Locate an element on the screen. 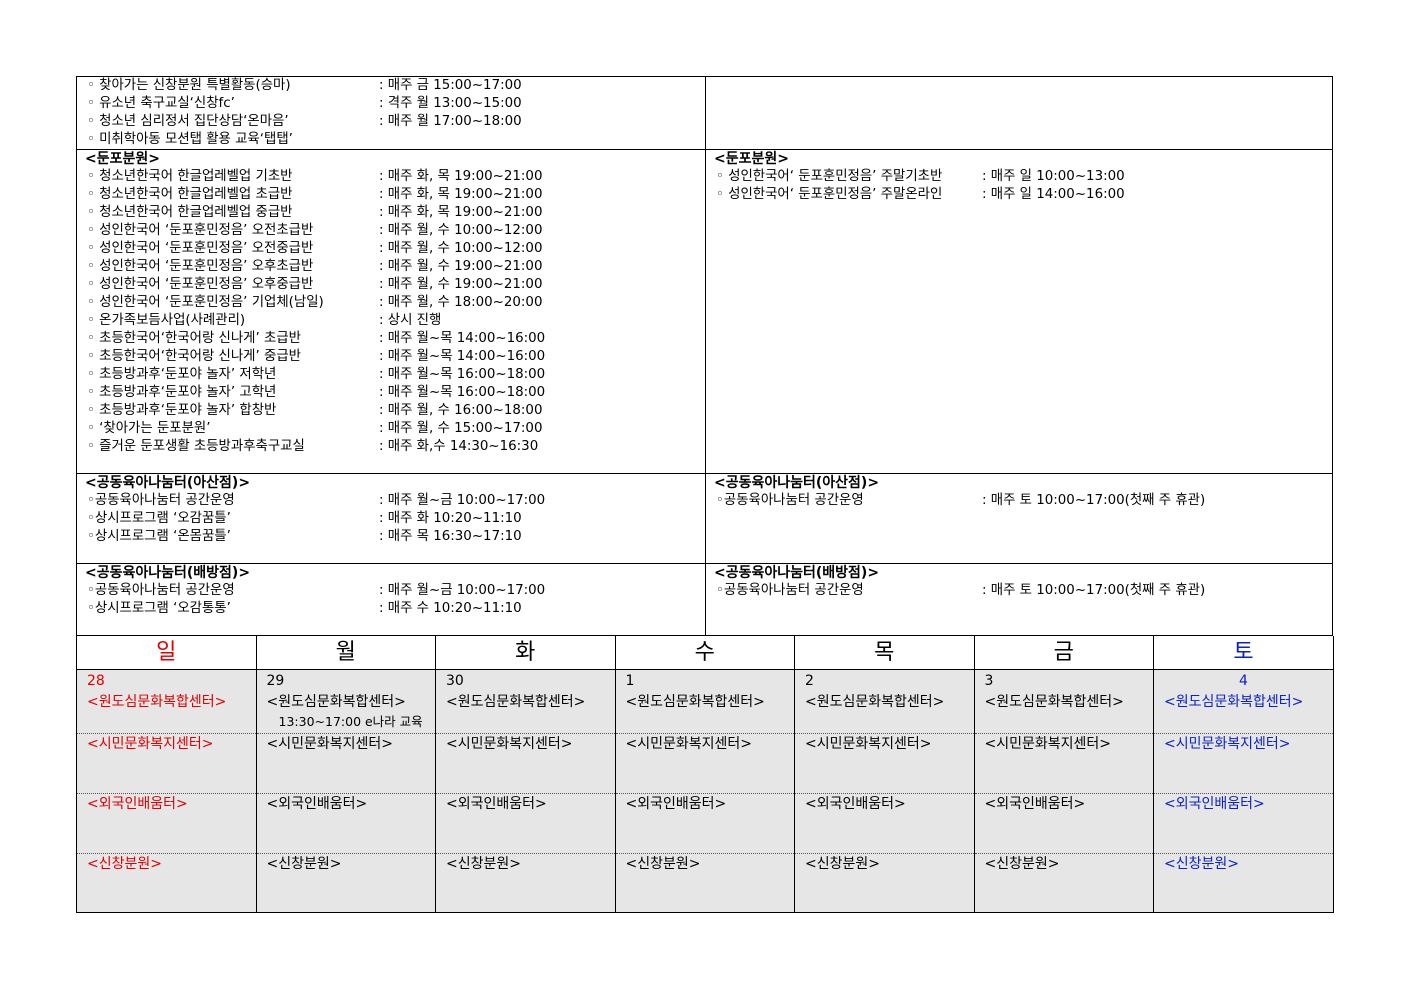  program-name: ◦ 즐거운 둔포생활 초등방과후축구교실 is located at coordinates (196, 446).